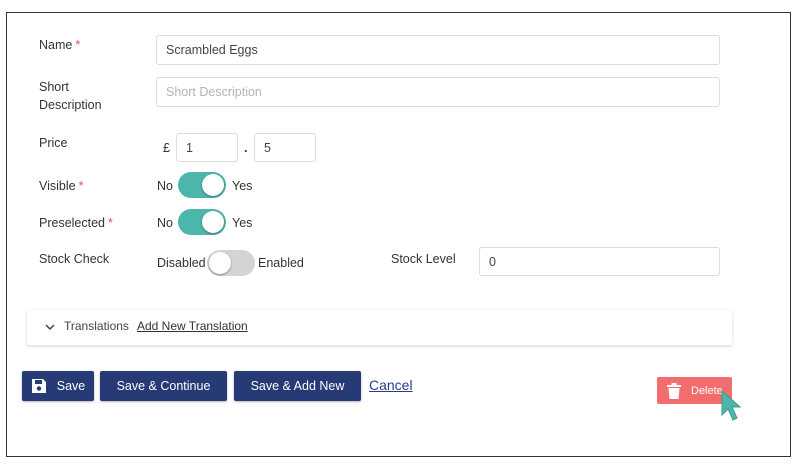 This screenshot has height=471, width=800. Describe the element at coordinates (599, 261) in the screenshot. I see `stock-level-input` at that location.